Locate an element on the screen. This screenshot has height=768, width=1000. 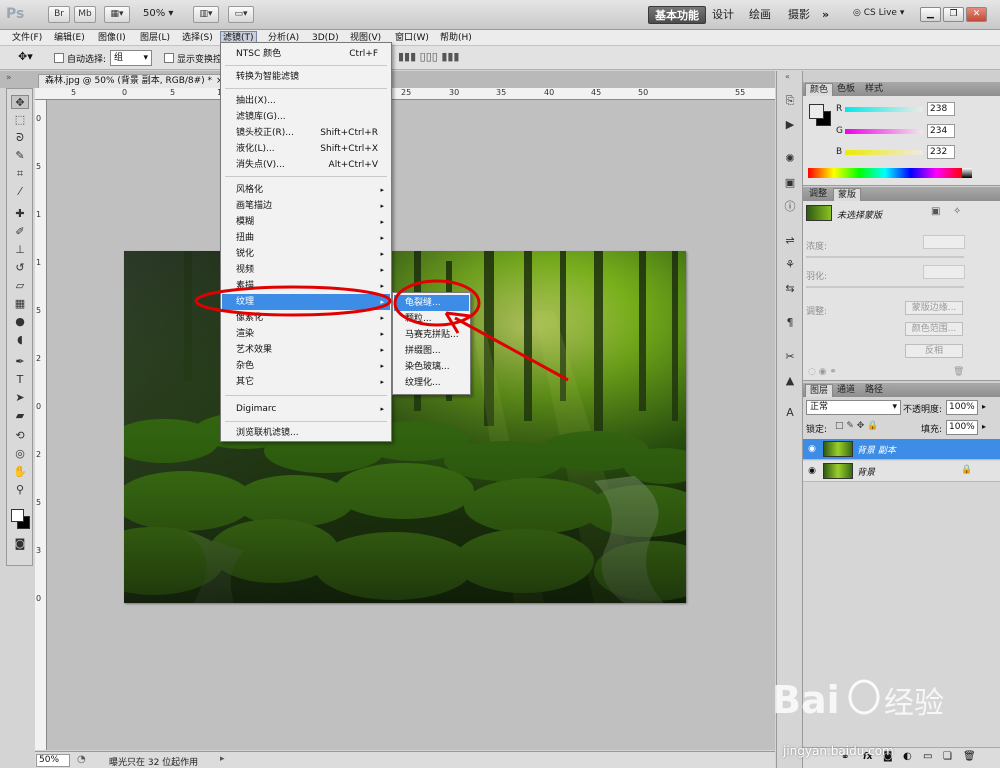
3d-orbit-tool-icon: ◎ is located at coordinates (20, 454).